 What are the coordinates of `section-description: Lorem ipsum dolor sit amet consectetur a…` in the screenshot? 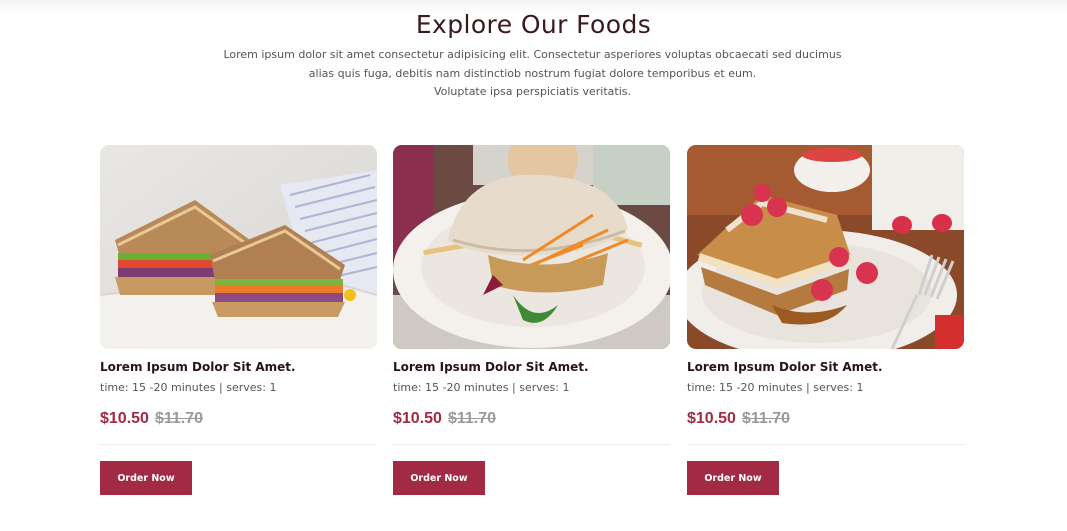 It's located at (532, 74).